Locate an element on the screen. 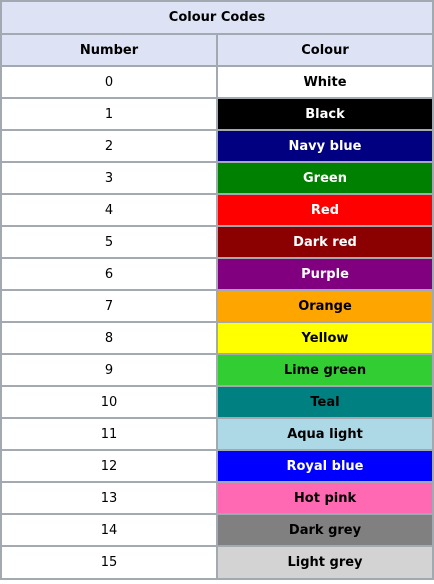 The width and height of the screenshot is (434, 584). colour-swatch-cell: Navy blue is located at coordinates (325, 146).